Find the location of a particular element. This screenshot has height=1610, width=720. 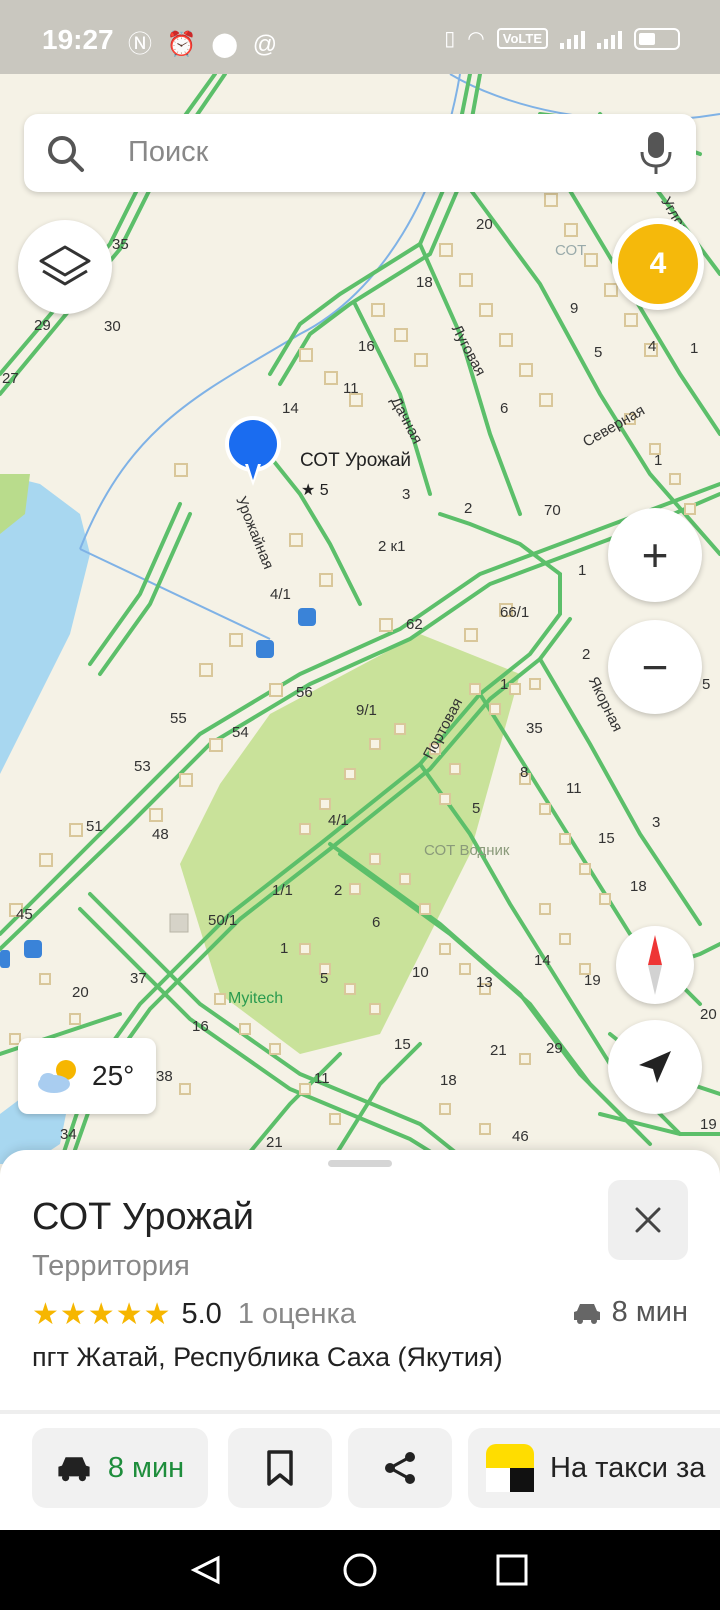

place-title: СОТ Урожай is located at coordinates (143, 1217).